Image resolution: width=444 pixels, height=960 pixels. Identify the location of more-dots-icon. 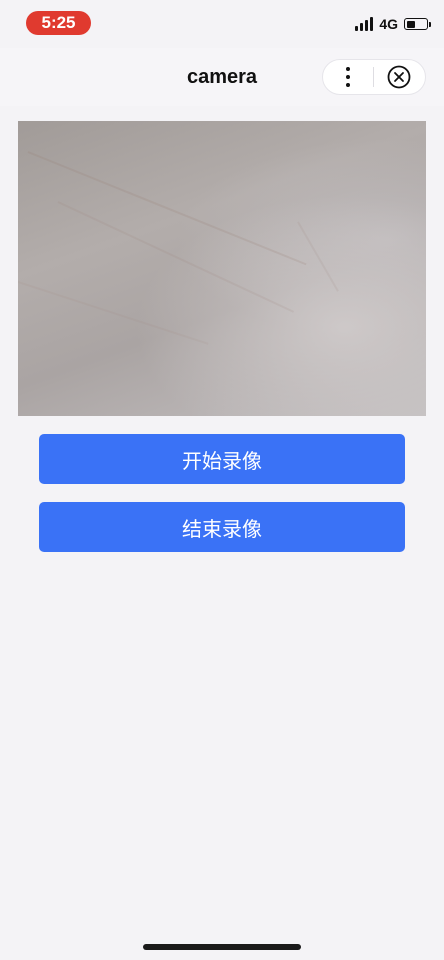
(348, 77).